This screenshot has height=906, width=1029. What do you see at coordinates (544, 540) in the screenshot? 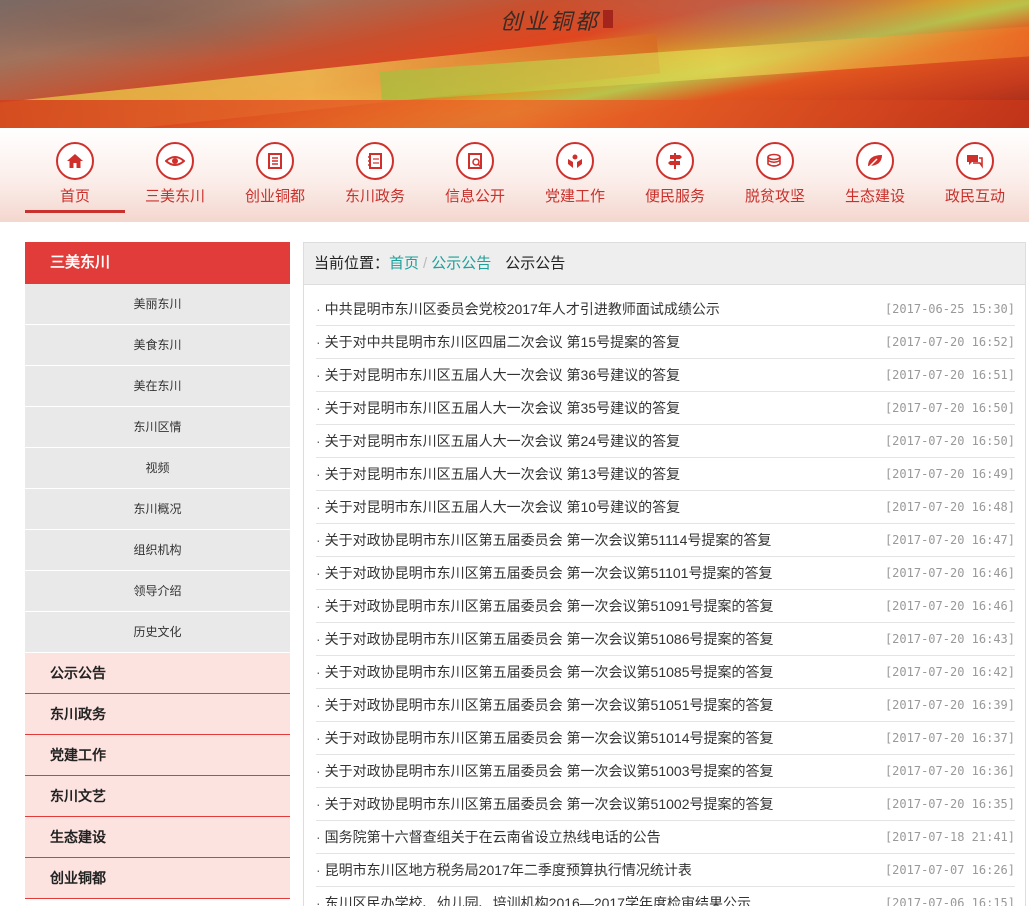
I see `item-title-link: 关于对政协昆明市东川区第五届委员会 第一次会议第51114号提案的答复` at bounding box center [544, 540].